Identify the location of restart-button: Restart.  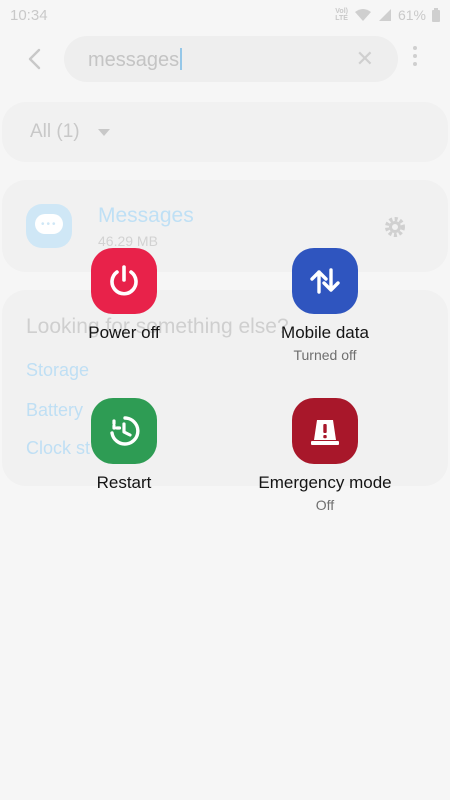
(124, 448).